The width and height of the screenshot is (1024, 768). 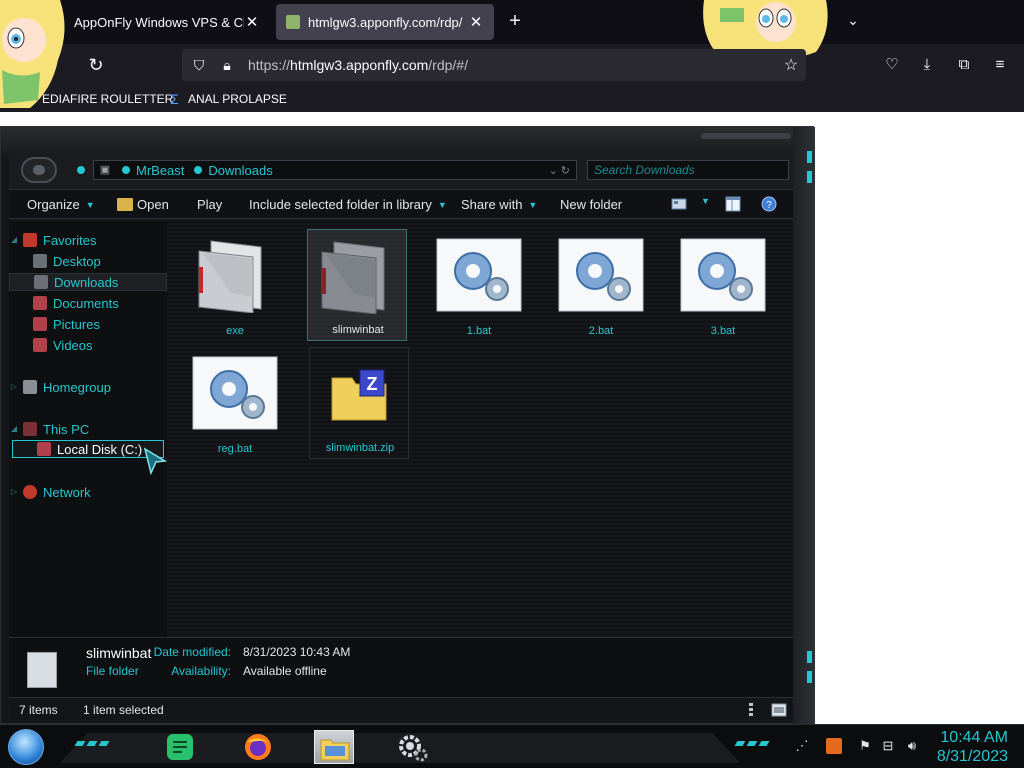 I want to click on play-button: Play, so click(x=209, y=204).